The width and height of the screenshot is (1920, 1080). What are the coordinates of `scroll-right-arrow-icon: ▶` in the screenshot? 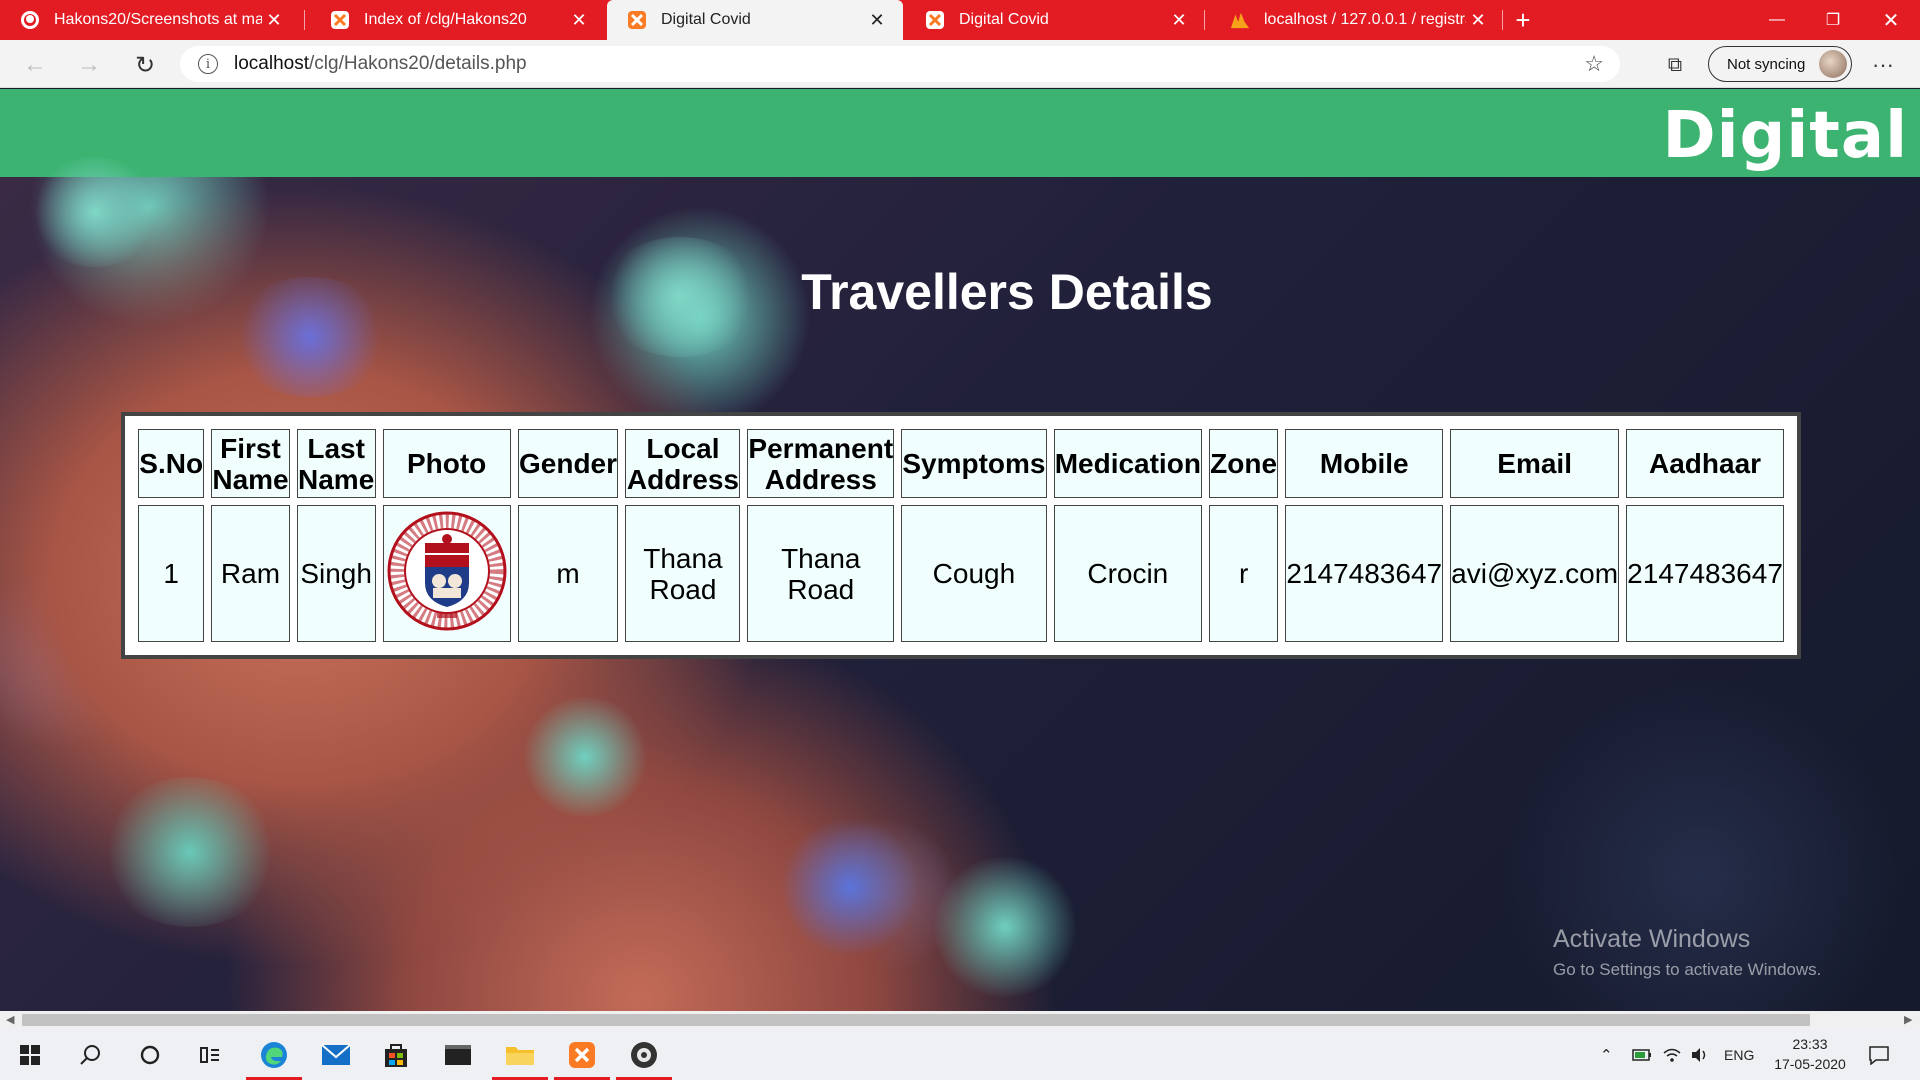 It's located at (1908, 1019).